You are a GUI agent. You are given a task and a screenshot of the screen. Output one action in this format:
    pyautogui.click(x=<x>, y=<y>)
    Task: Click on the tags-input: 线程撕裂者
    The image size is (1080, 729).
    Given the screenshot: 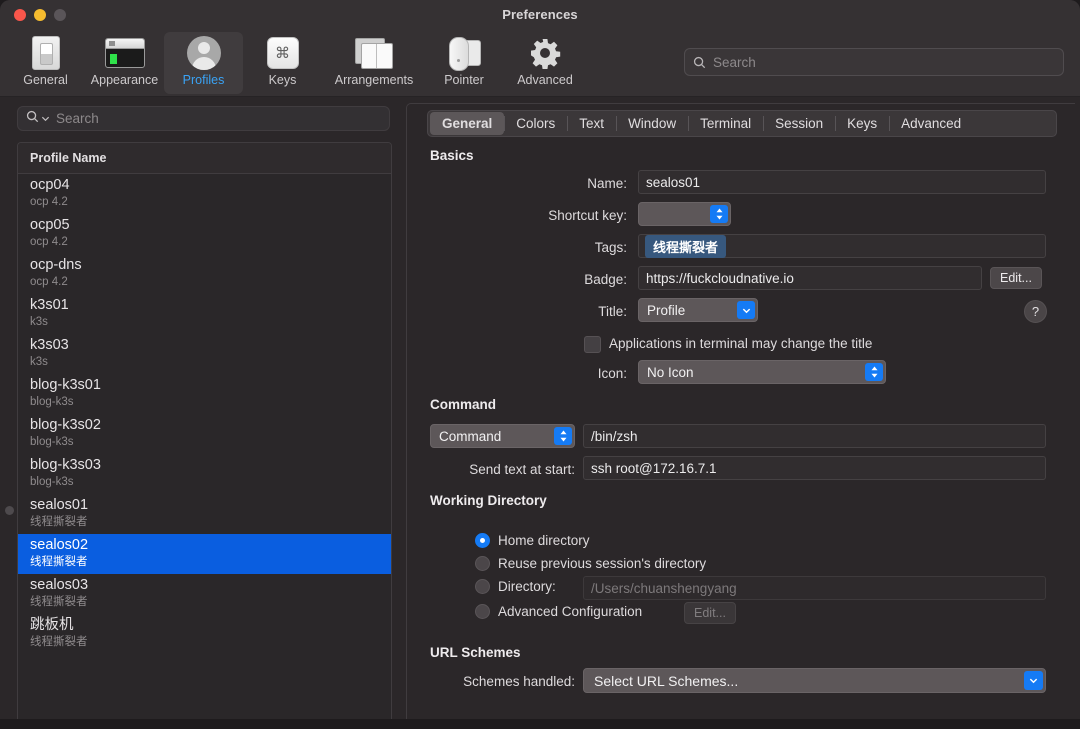 What is the action you would take?
    pyautogui.click(x=842, y=246)
    